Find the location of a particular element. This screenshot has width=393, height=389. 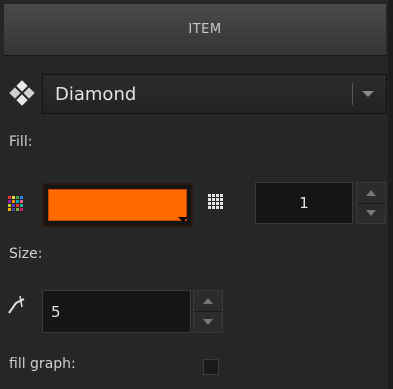

size-input-value: 5 is located at coordinates (56, 311).